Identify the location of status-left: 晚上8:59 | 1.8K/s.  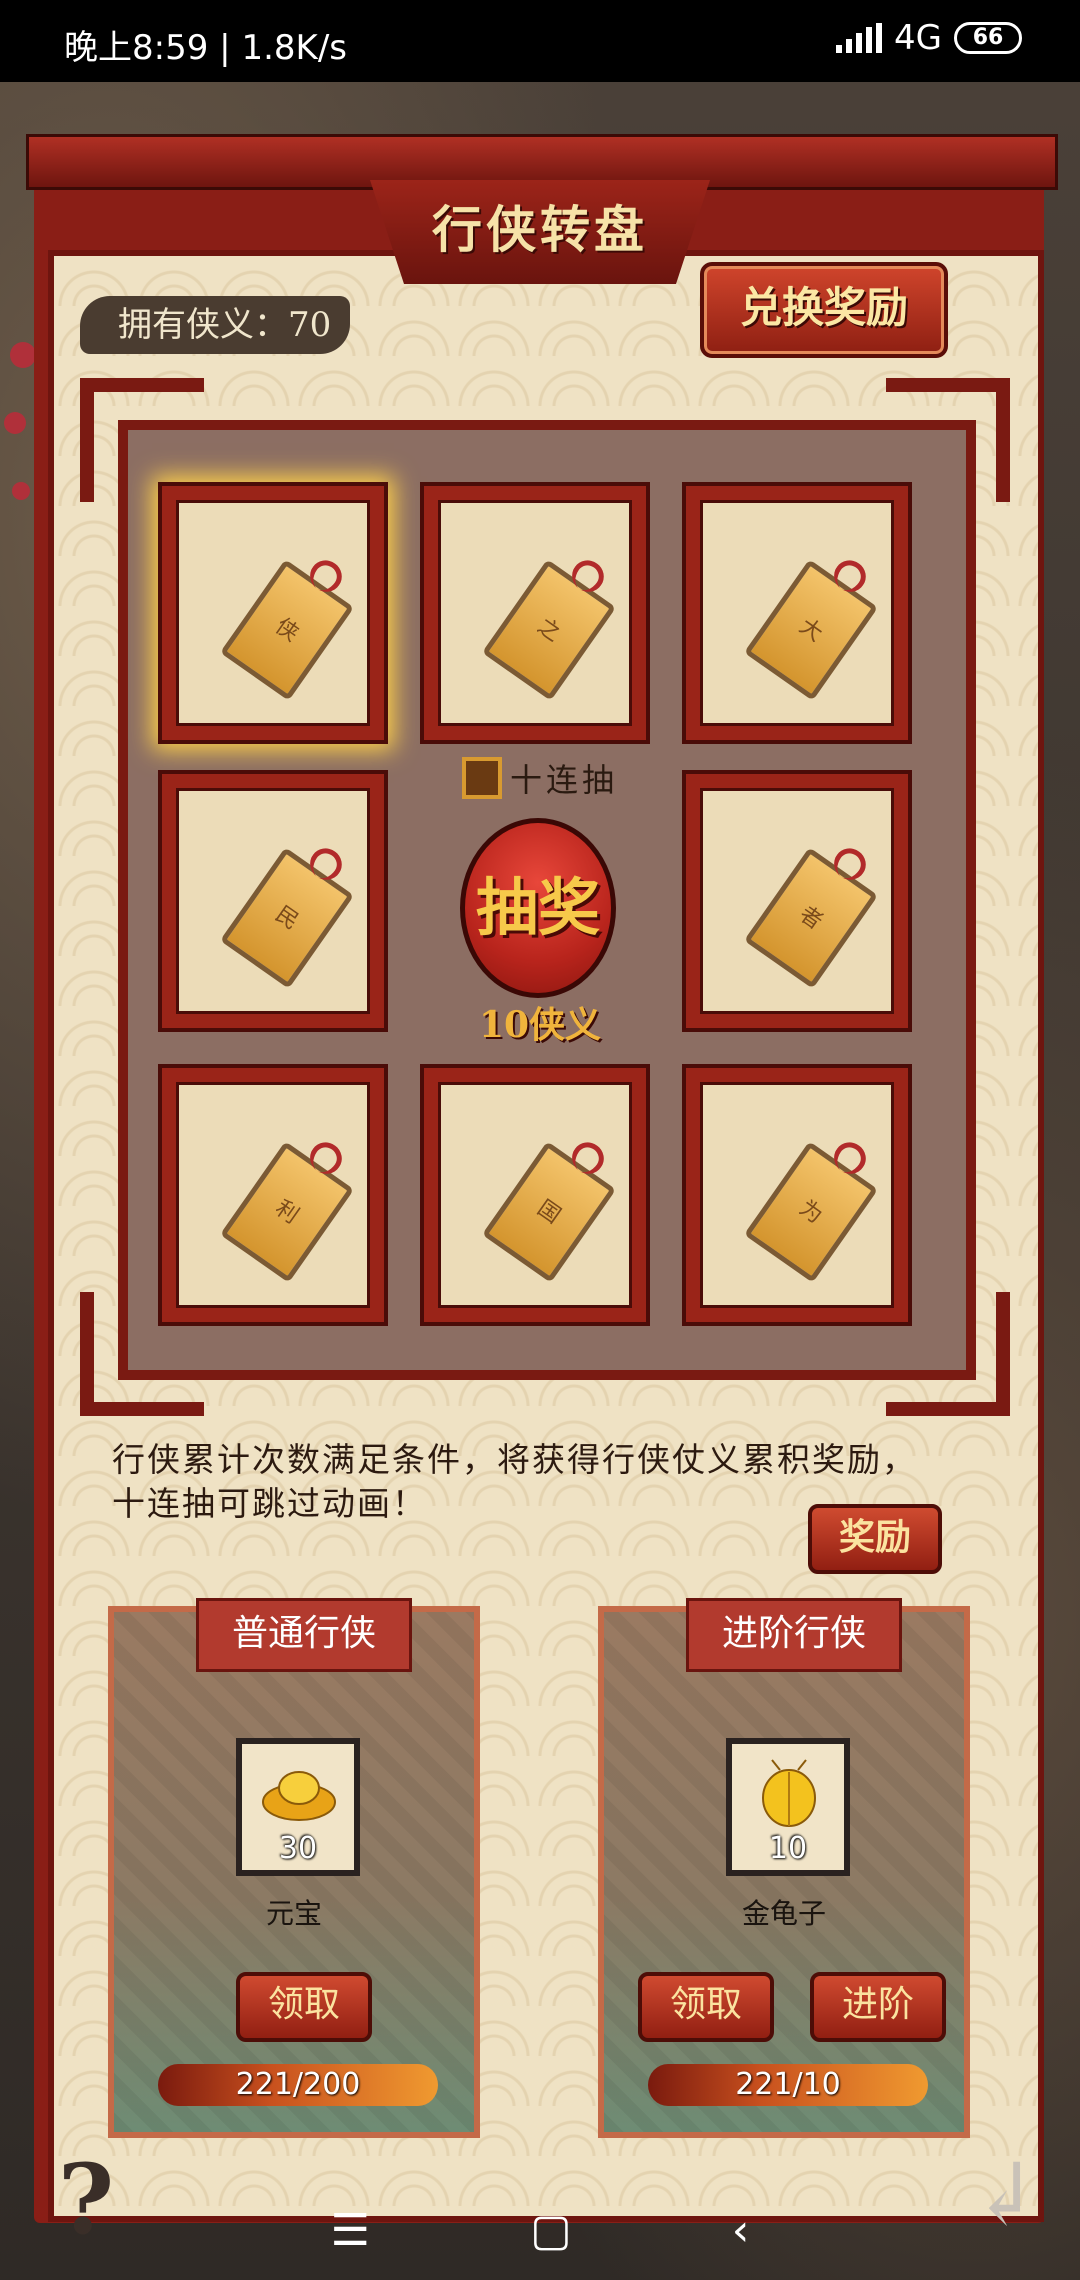
(205, 44).